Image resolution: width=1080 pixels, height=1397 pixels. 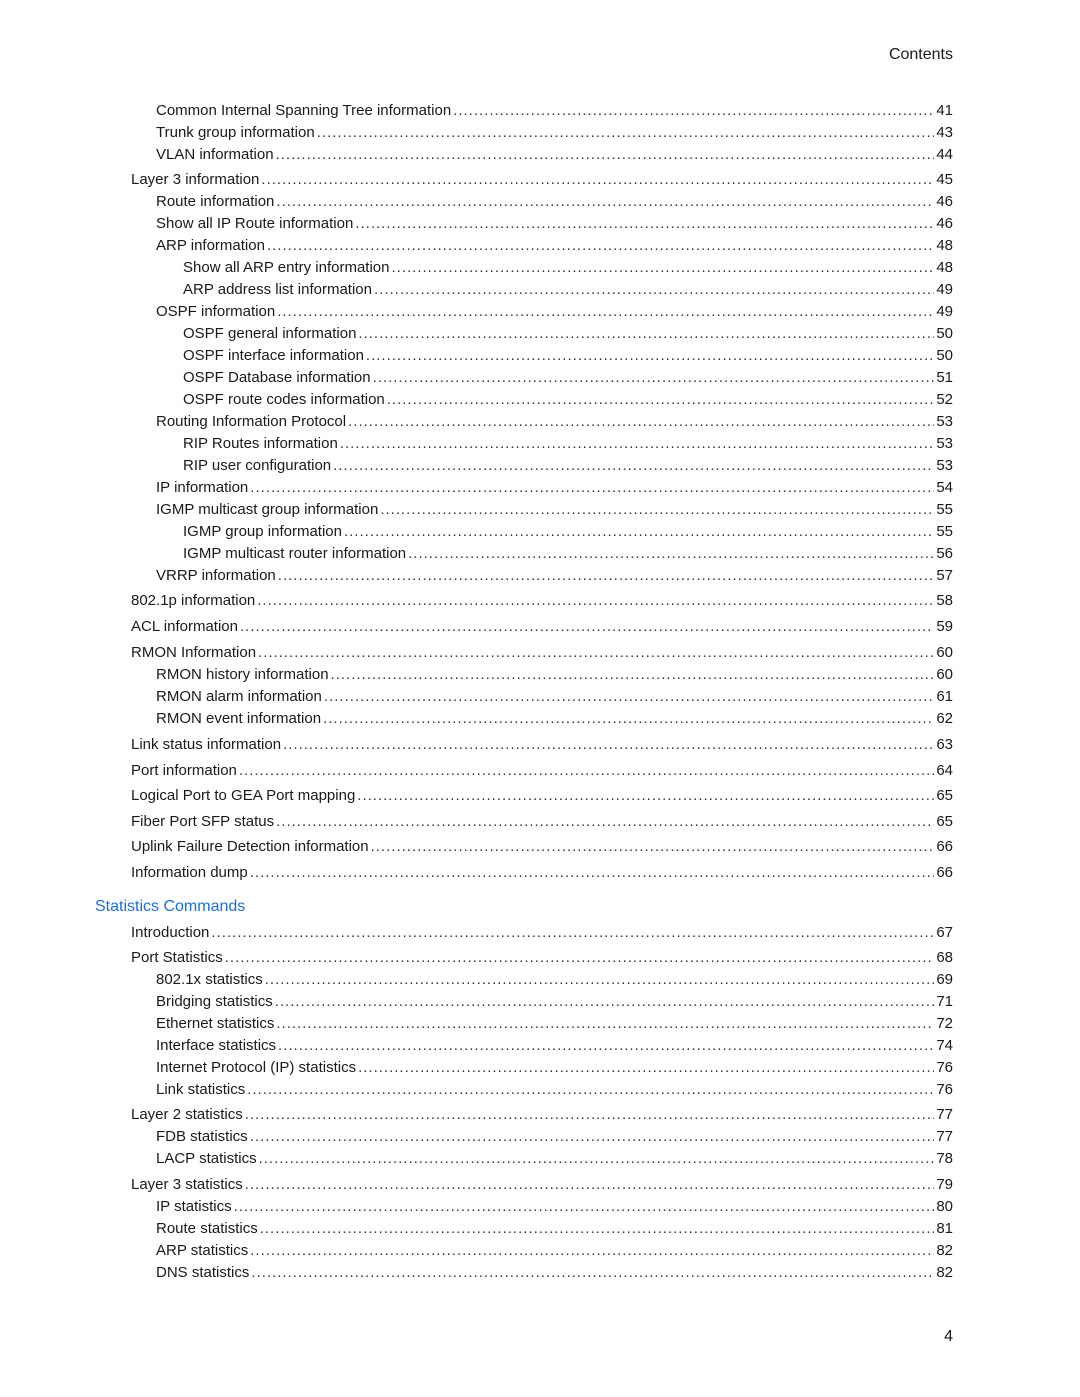 I want to click on toc-entry: 802.1p information 58, so click(x=542, y=603).